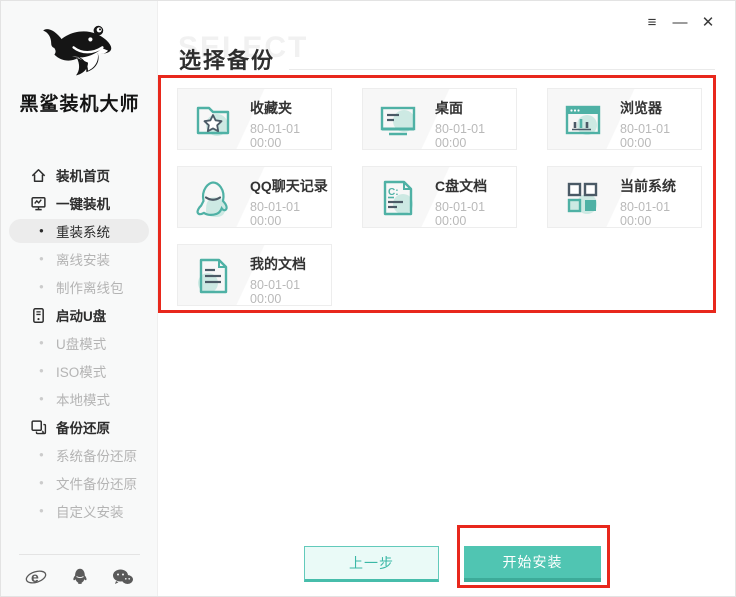 This screenshot has height=597, width=736. Describe the element at coordinates (398, 121) in the screenshot. I see `desktop-icon` at that location.